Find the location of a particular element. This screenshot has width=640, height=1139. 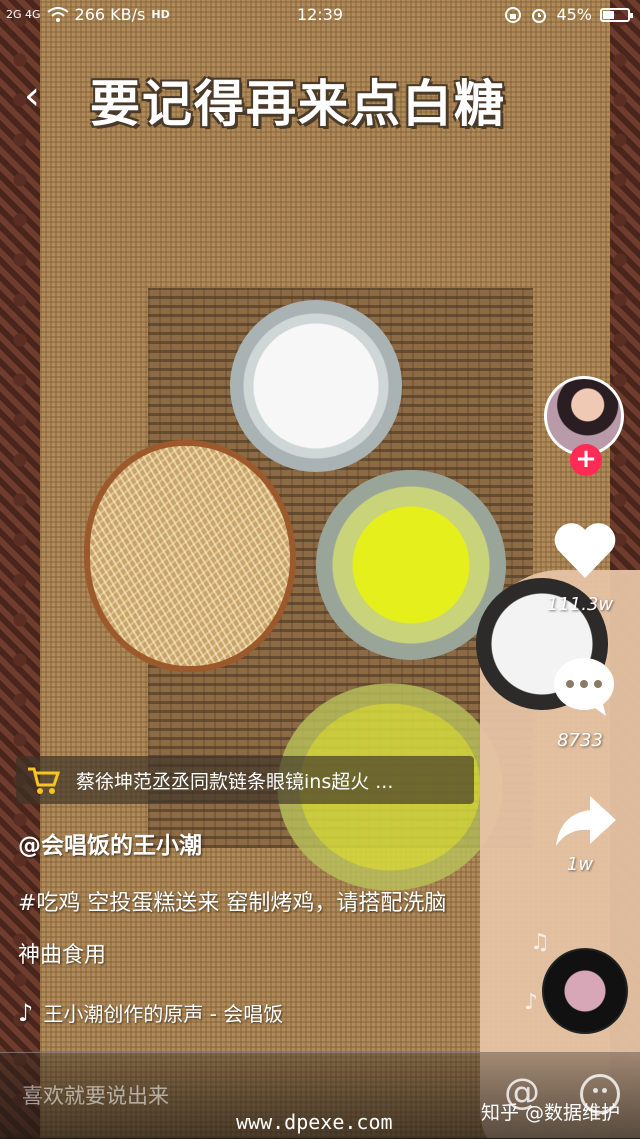

follow-button: + is located at coordinates (586, 460).